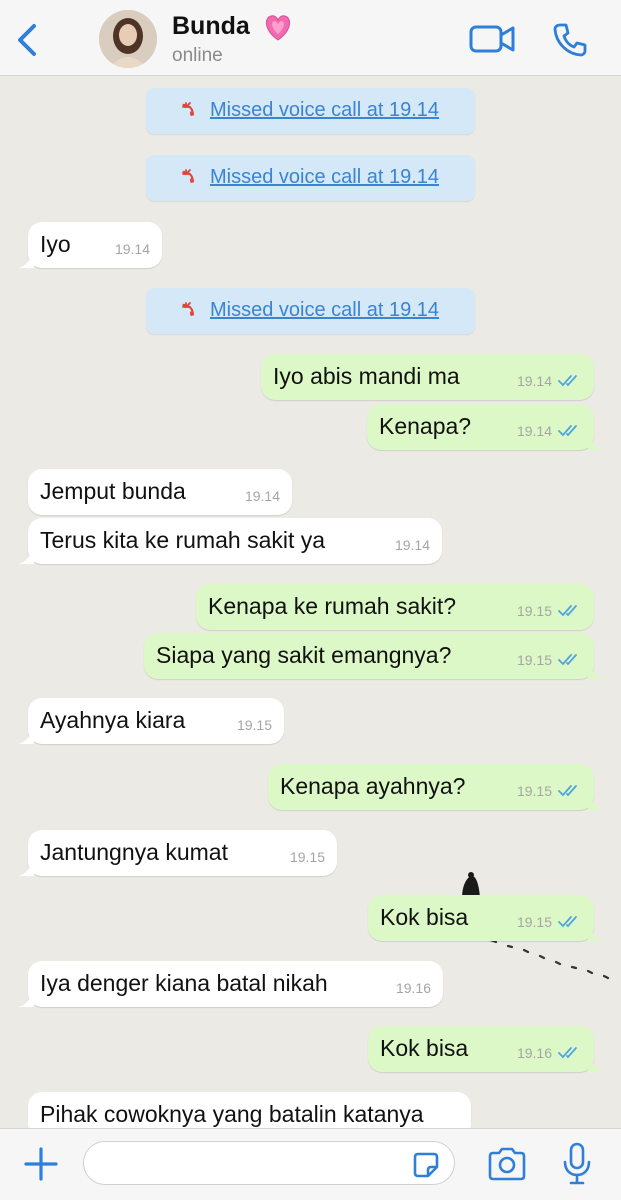 The width and height of the screenshot is (621, 1200). I want to click on contact-avatar, so click(128, 39).